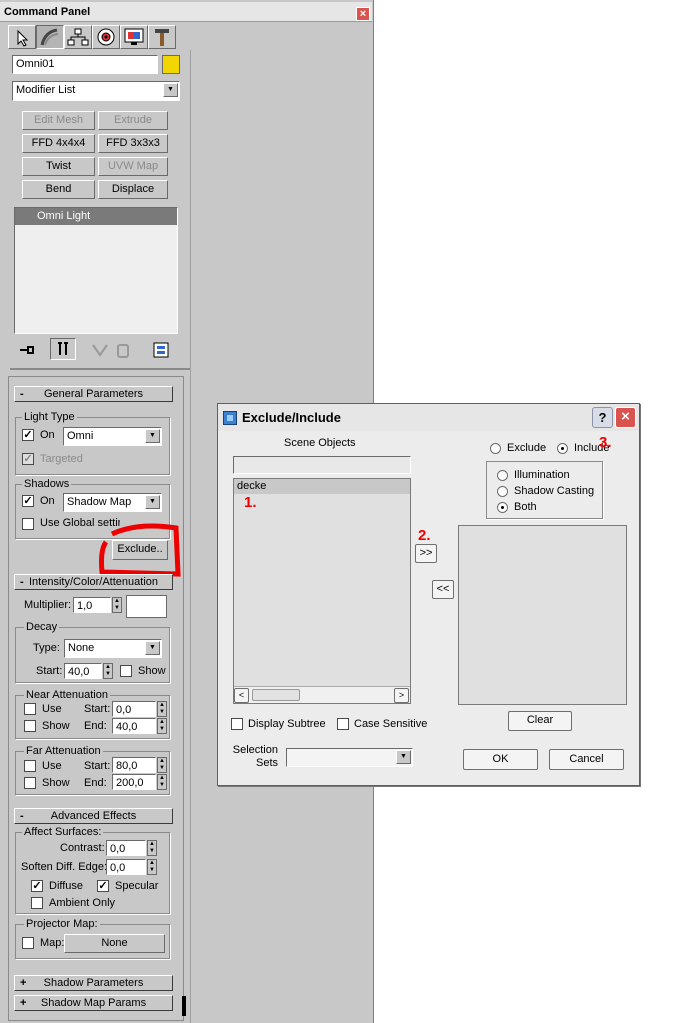 This screenshot has width=688, height=1023. I want to click on both-radio, so click(502, 507).